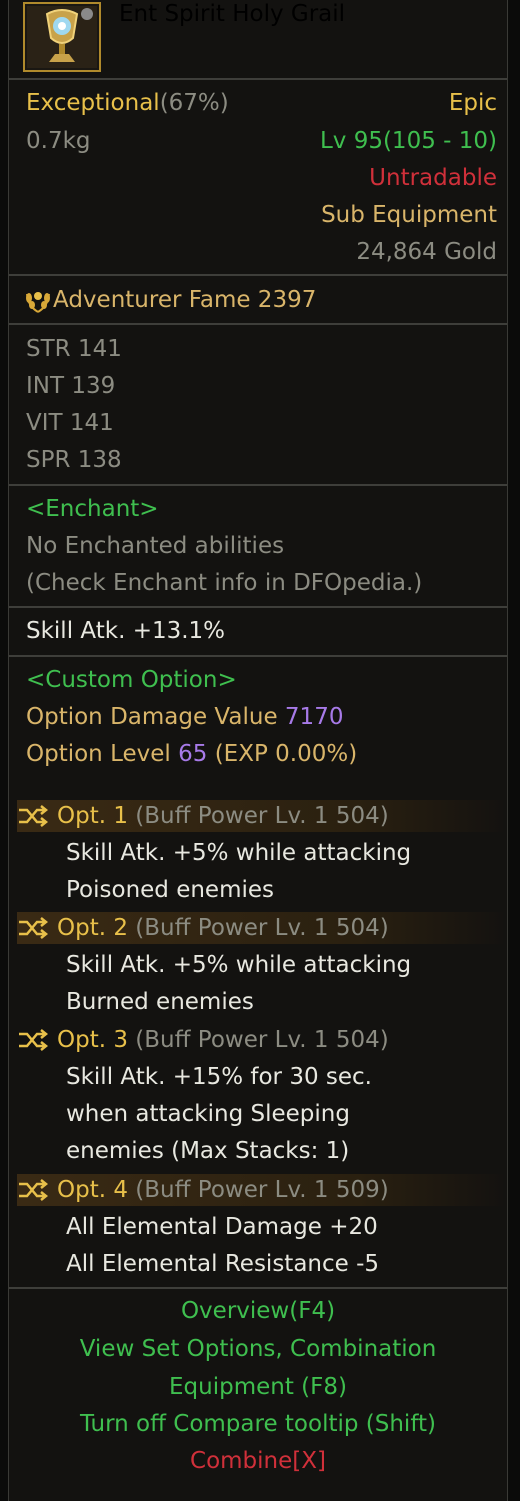 The width and height of the screenshot is (520, 1501). I want to click on option-level-value: 65, so click(193, 754).